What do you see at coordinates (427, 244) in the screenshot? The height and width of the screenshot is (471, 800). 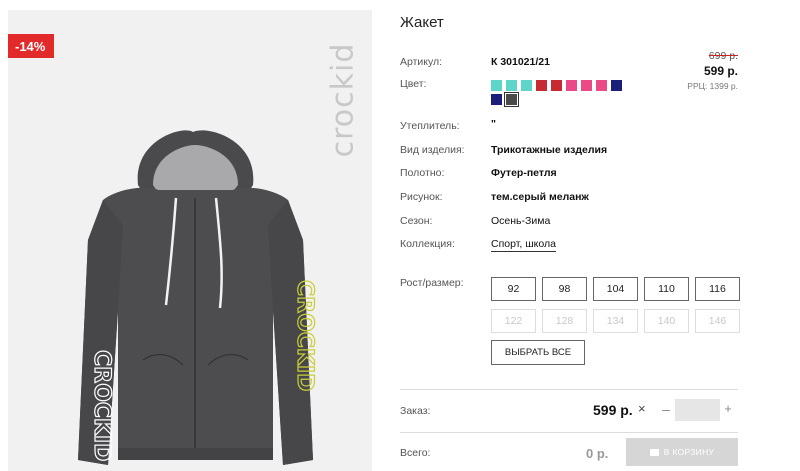 I see `collection-label: Коллекция:` at bounding box center [427, 244].